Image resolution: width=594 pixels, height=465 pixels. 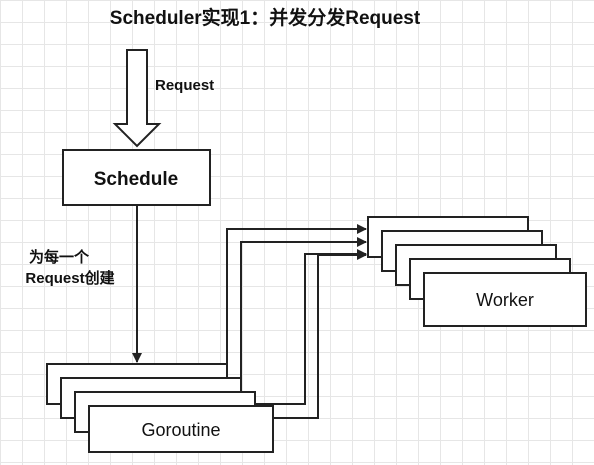 I want to click on worker-stack: Worker, so click(x=477, y=271).